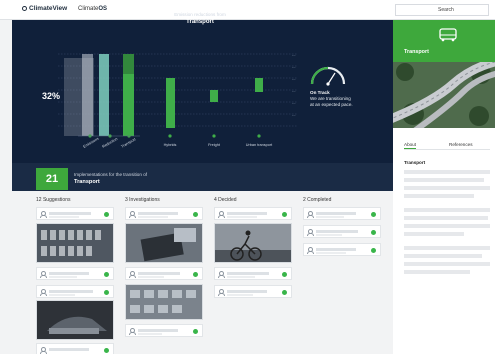 This screenshot has height=354, width=495. I want to click on bar-transport-cap, so click(128, 64).